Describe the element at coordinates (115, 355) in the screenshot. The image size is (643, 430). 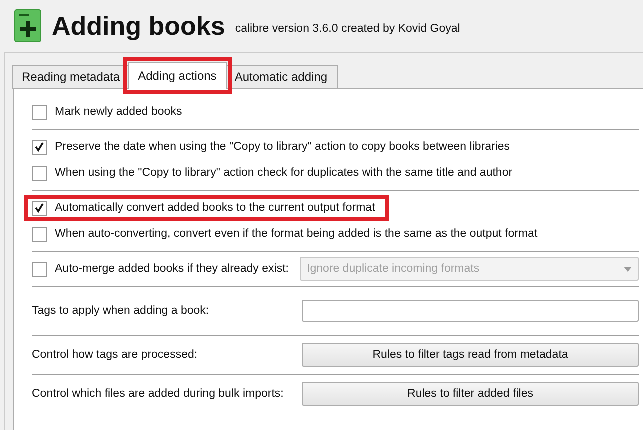
I see `setting-label: Control how tags are processed:` at that location.